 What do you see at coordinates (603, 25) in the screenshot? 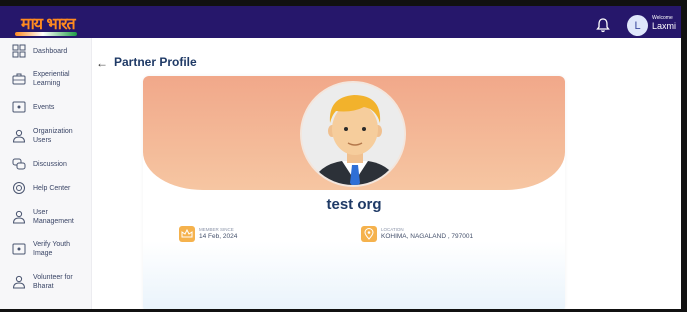
I see `bell-icon` at bounding box center [603, 25].